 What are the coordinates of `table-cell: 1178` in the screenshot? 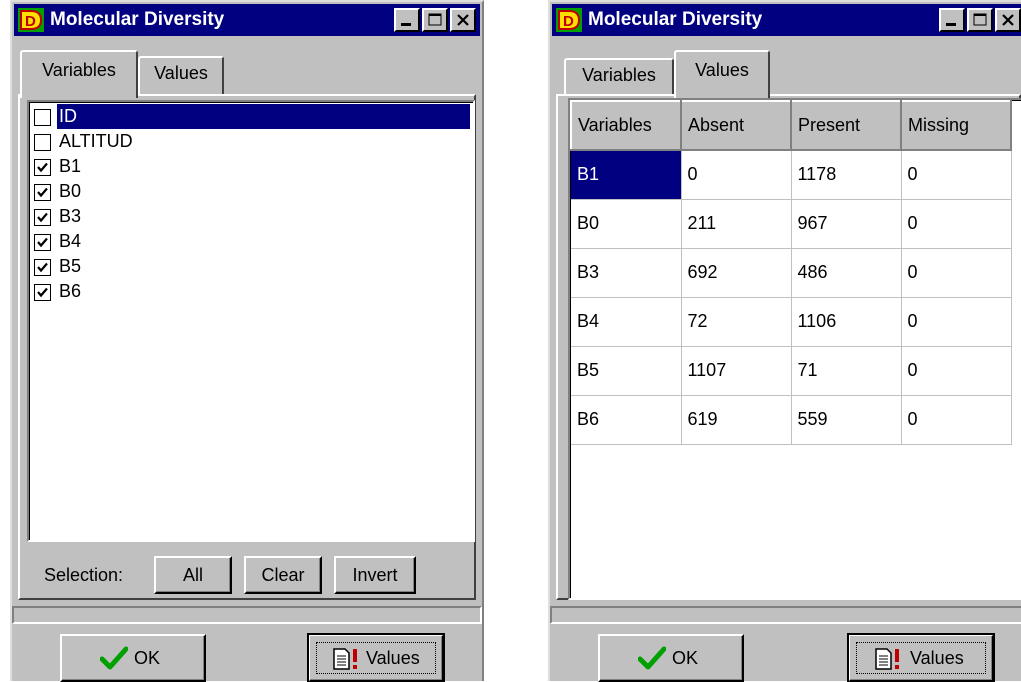 It's located at (846, 175).